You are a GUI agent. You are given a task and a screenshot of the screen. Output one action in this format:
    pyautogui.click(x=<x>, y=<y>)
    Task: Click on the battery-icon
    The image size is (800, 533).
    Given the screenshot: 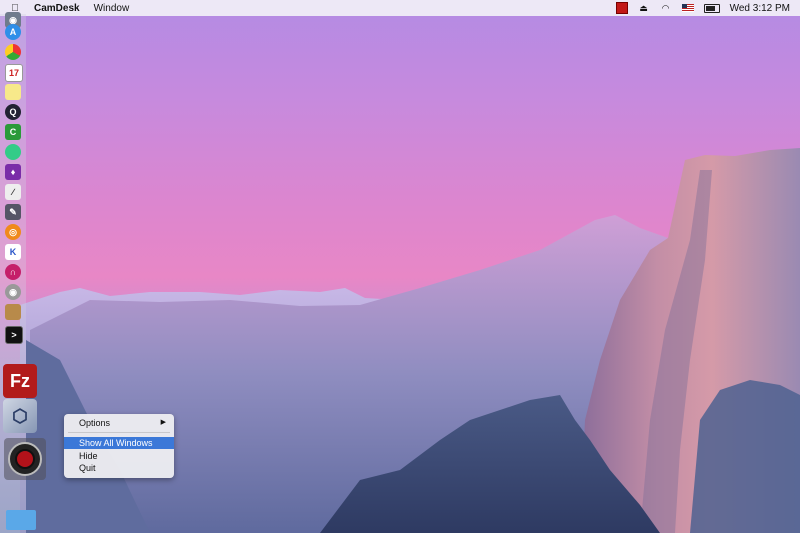 What is the action you would take?
    pyautogui.click(x=711, y=8)
    